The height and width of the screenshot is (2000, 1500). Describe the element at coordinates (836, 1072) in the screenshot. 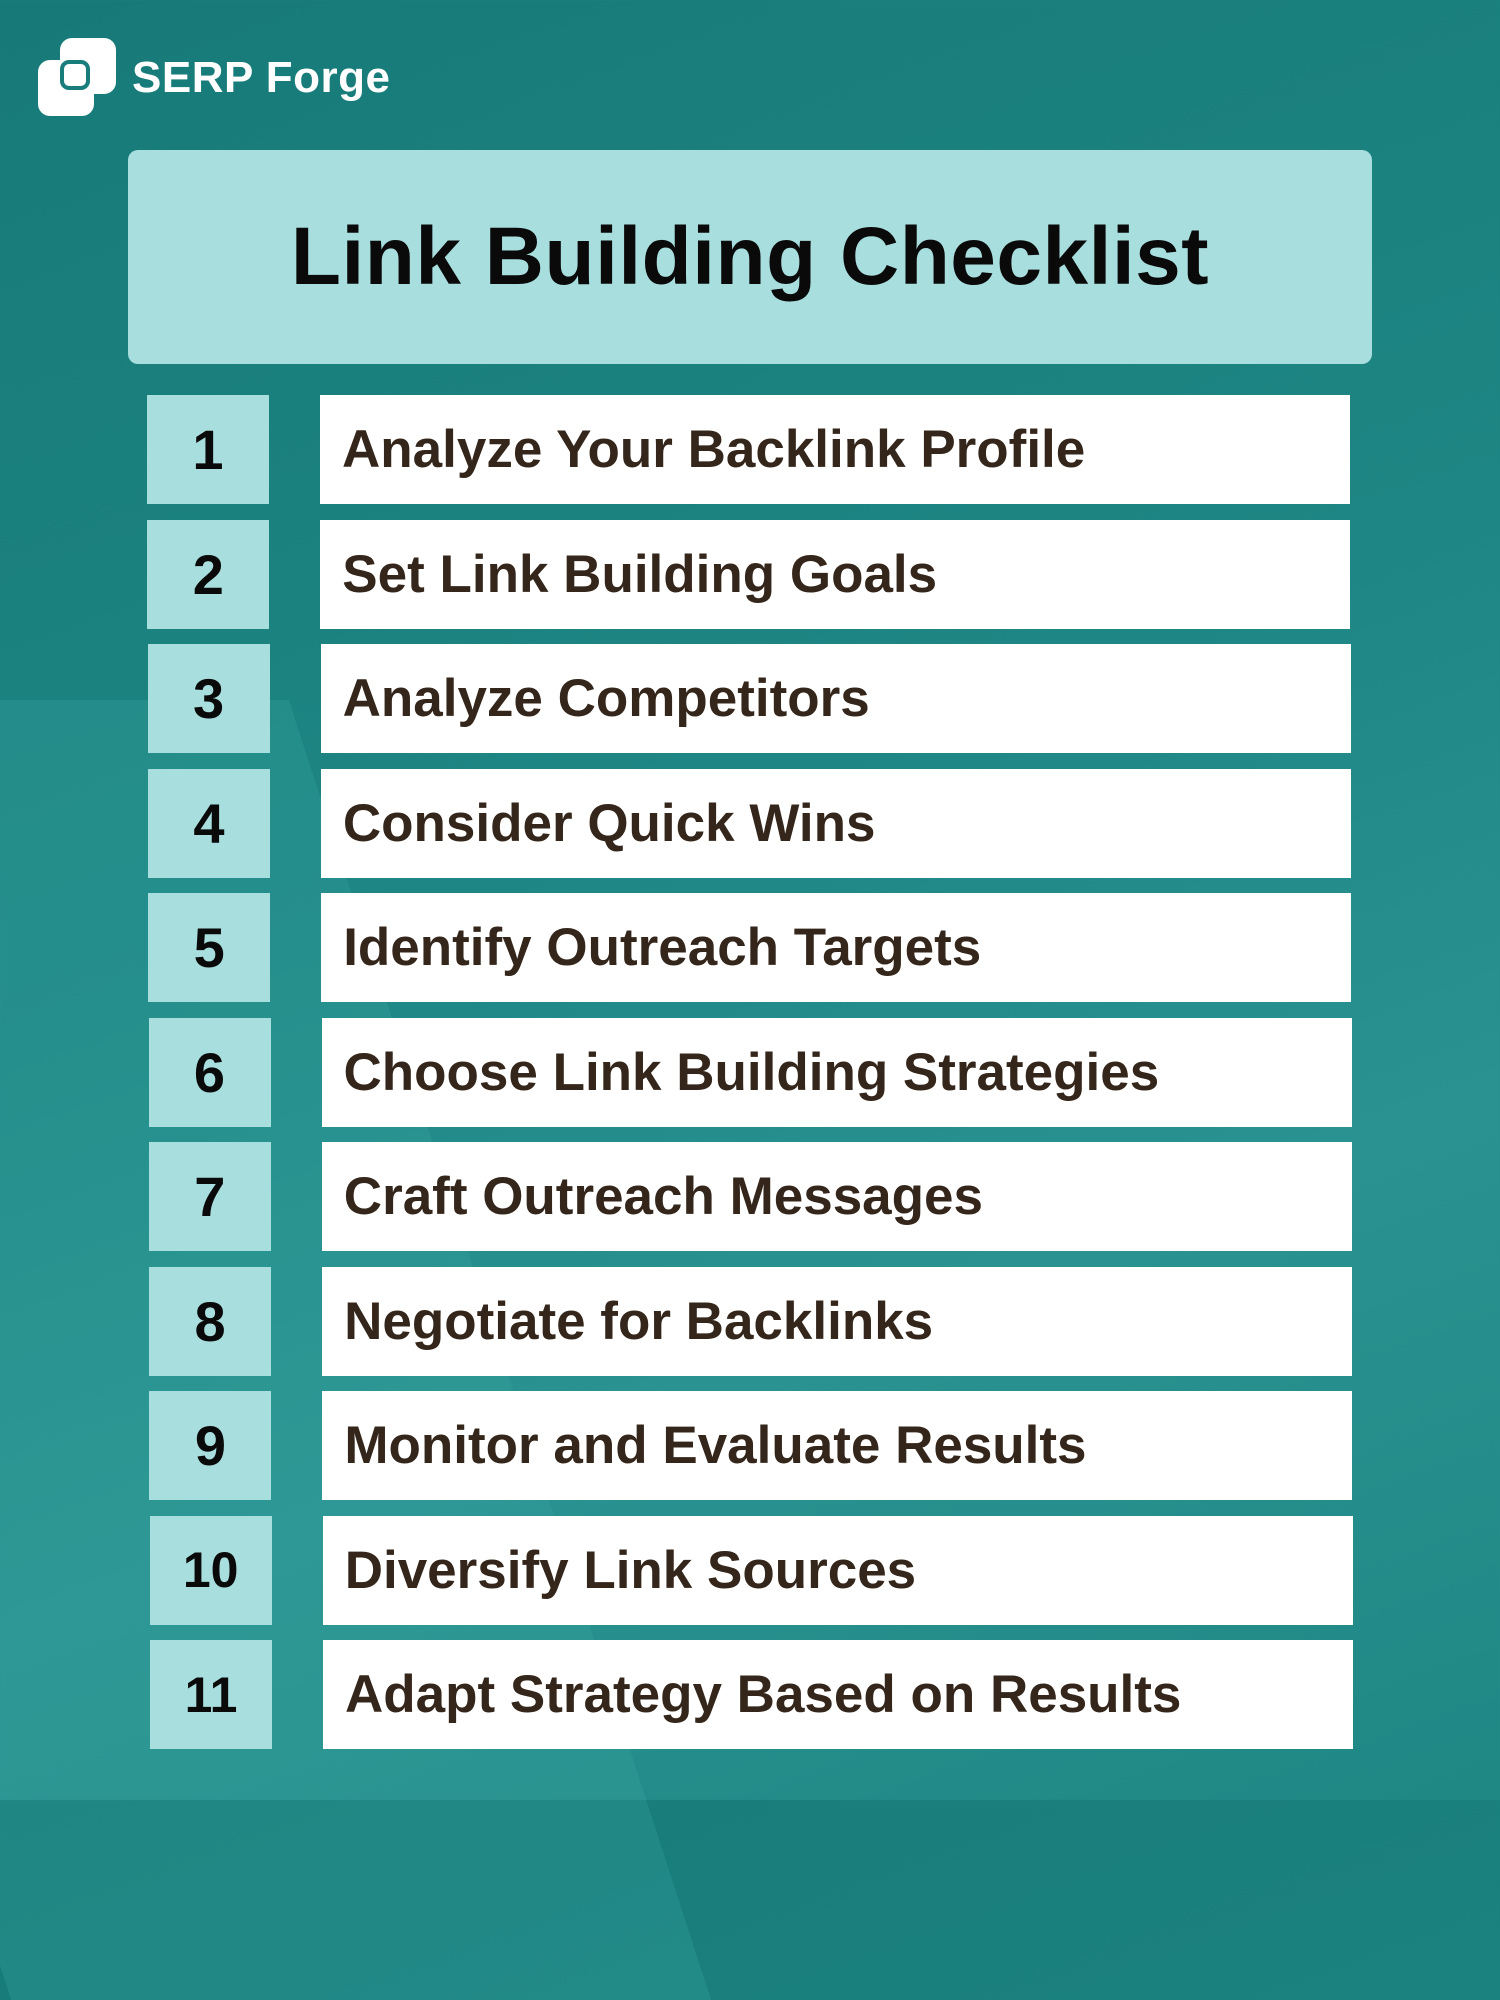

I see `item-label: Choose Link Building Strategies` at that location.